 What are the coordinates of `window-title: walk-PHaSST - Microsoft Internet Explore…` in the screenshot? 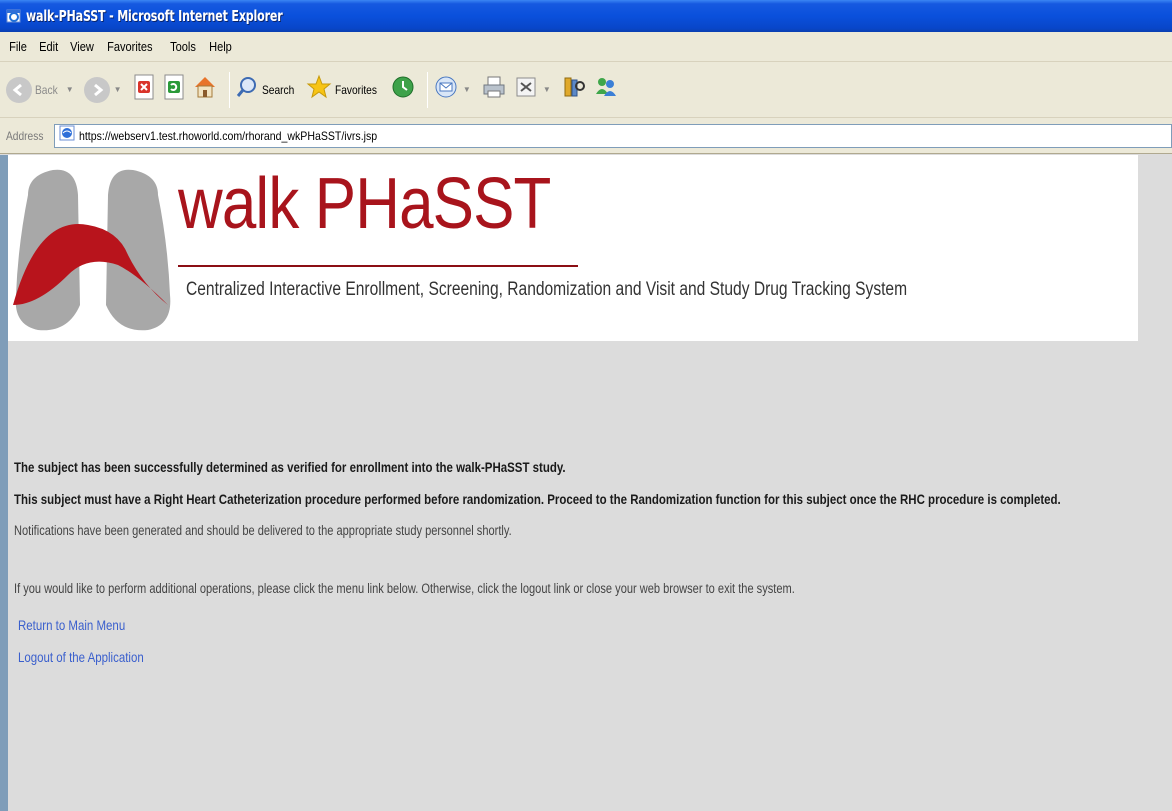 It's located at (154, 16).